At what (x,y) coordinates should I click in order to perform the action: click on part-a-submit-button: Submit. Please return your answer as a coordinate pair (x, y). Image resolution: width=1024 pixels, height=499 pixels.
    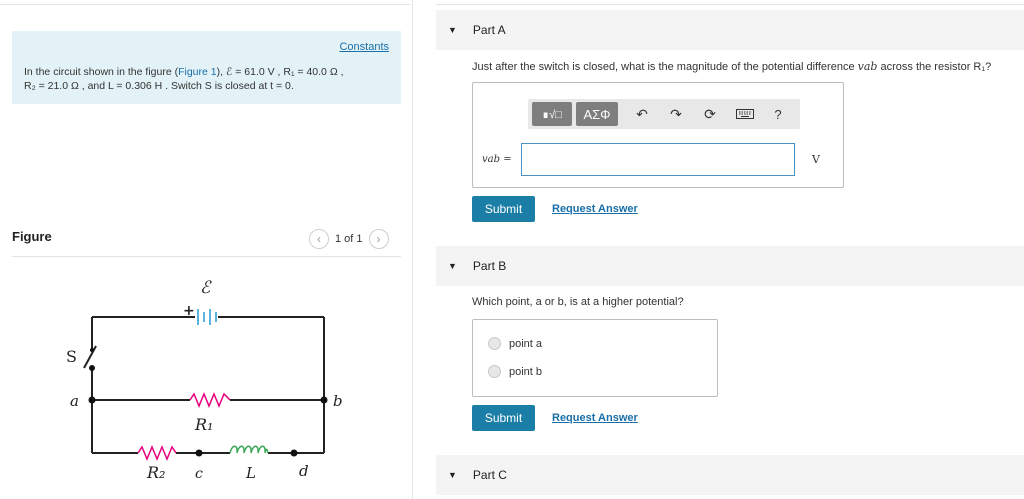
    Looking at the image, I should click on (503, 209).